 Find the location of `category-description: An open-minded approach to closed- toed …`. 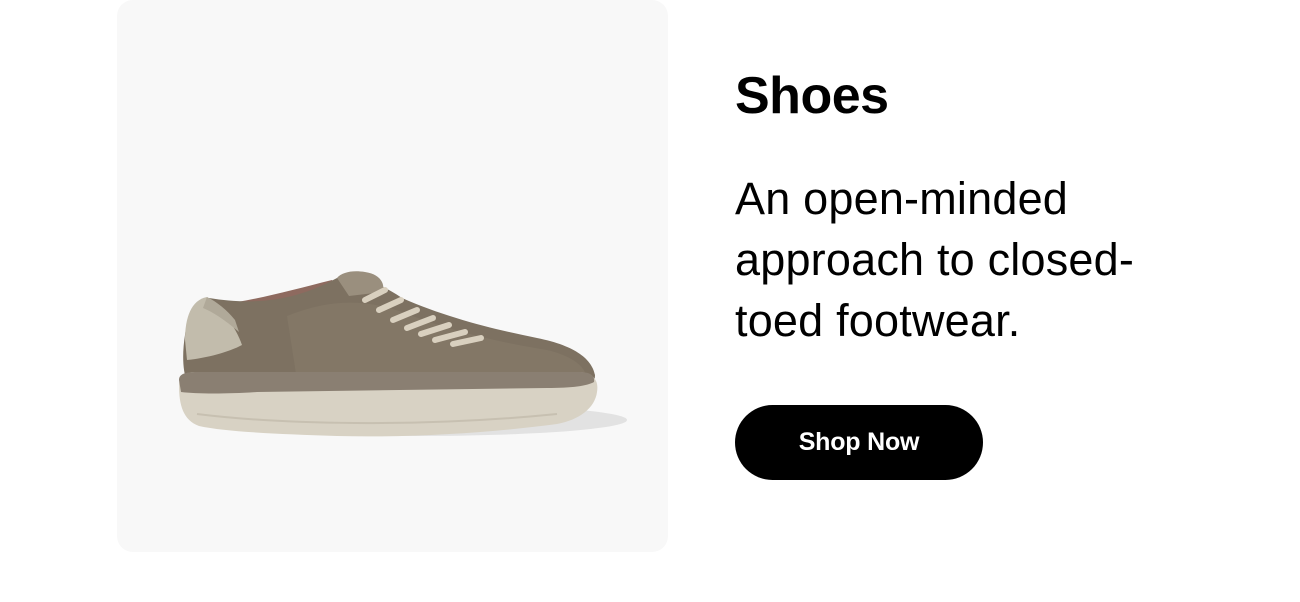

category-description: An open-minded approach to closed- toed … is located at coordinates (975, 259).